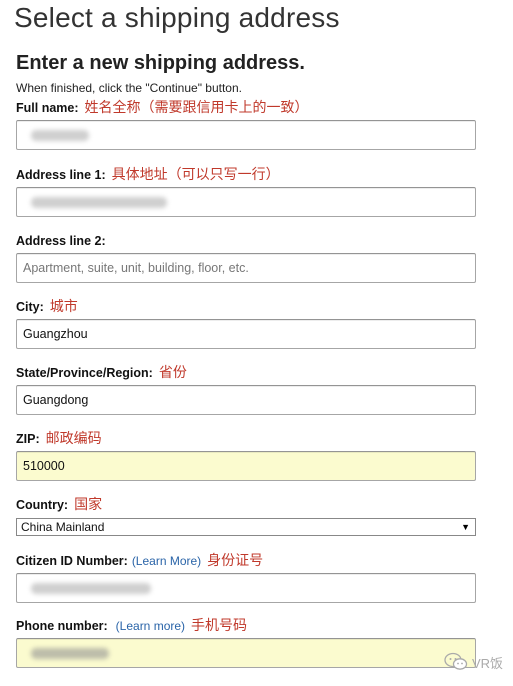  I want to click on phone-label: Phone number:, so click(62, 626).